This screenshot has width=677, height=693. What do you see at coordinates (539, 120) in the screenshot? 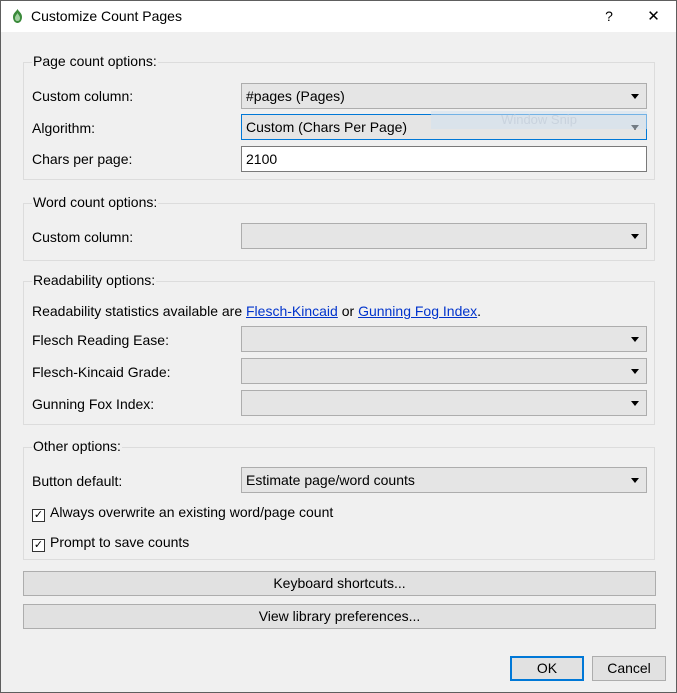
I see `window-snip-overlay: Window Snip` at bounding box center [539, 120].